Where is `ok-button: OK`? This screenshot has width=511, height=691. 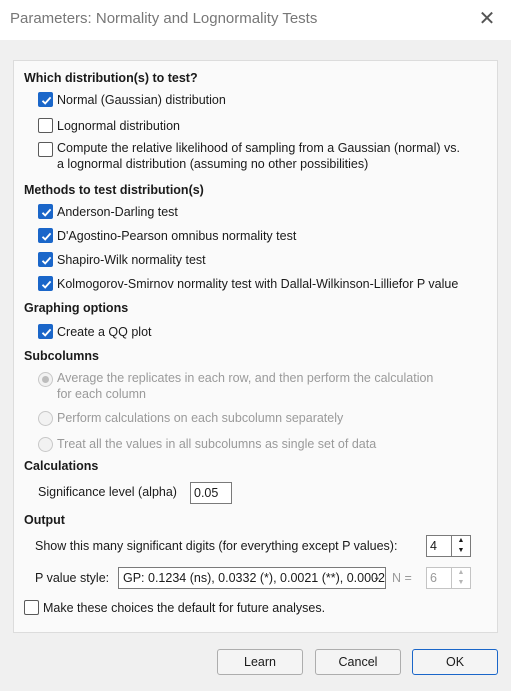
ok-button: OK is located at coordinates (455, 662).